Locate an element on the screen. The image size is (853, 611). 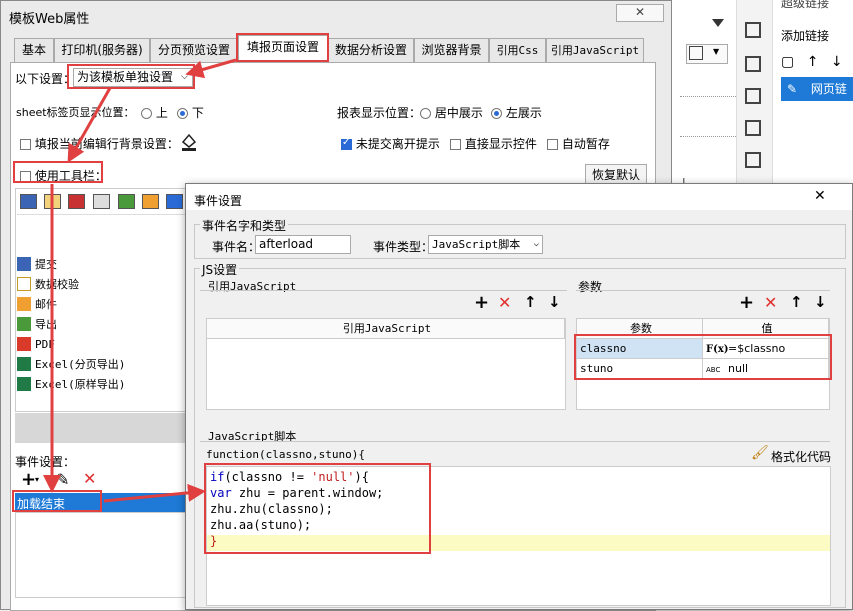
arrow-select-to-toolbar is located at coordinates (89, 125).